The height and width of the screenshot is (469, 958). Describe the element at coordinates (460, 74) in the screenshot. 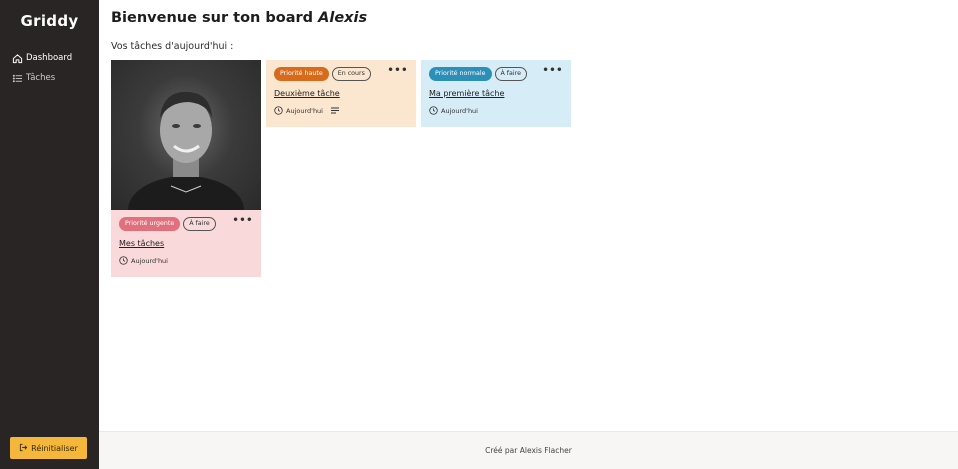

I see `priority-badge: Priorité normale` at that location.